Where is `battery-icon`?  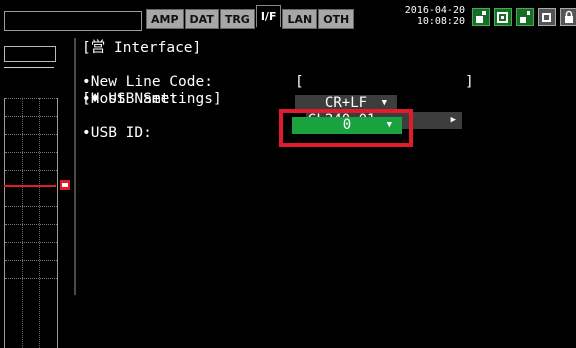
battery-icon is located at coordinates (547, 17).